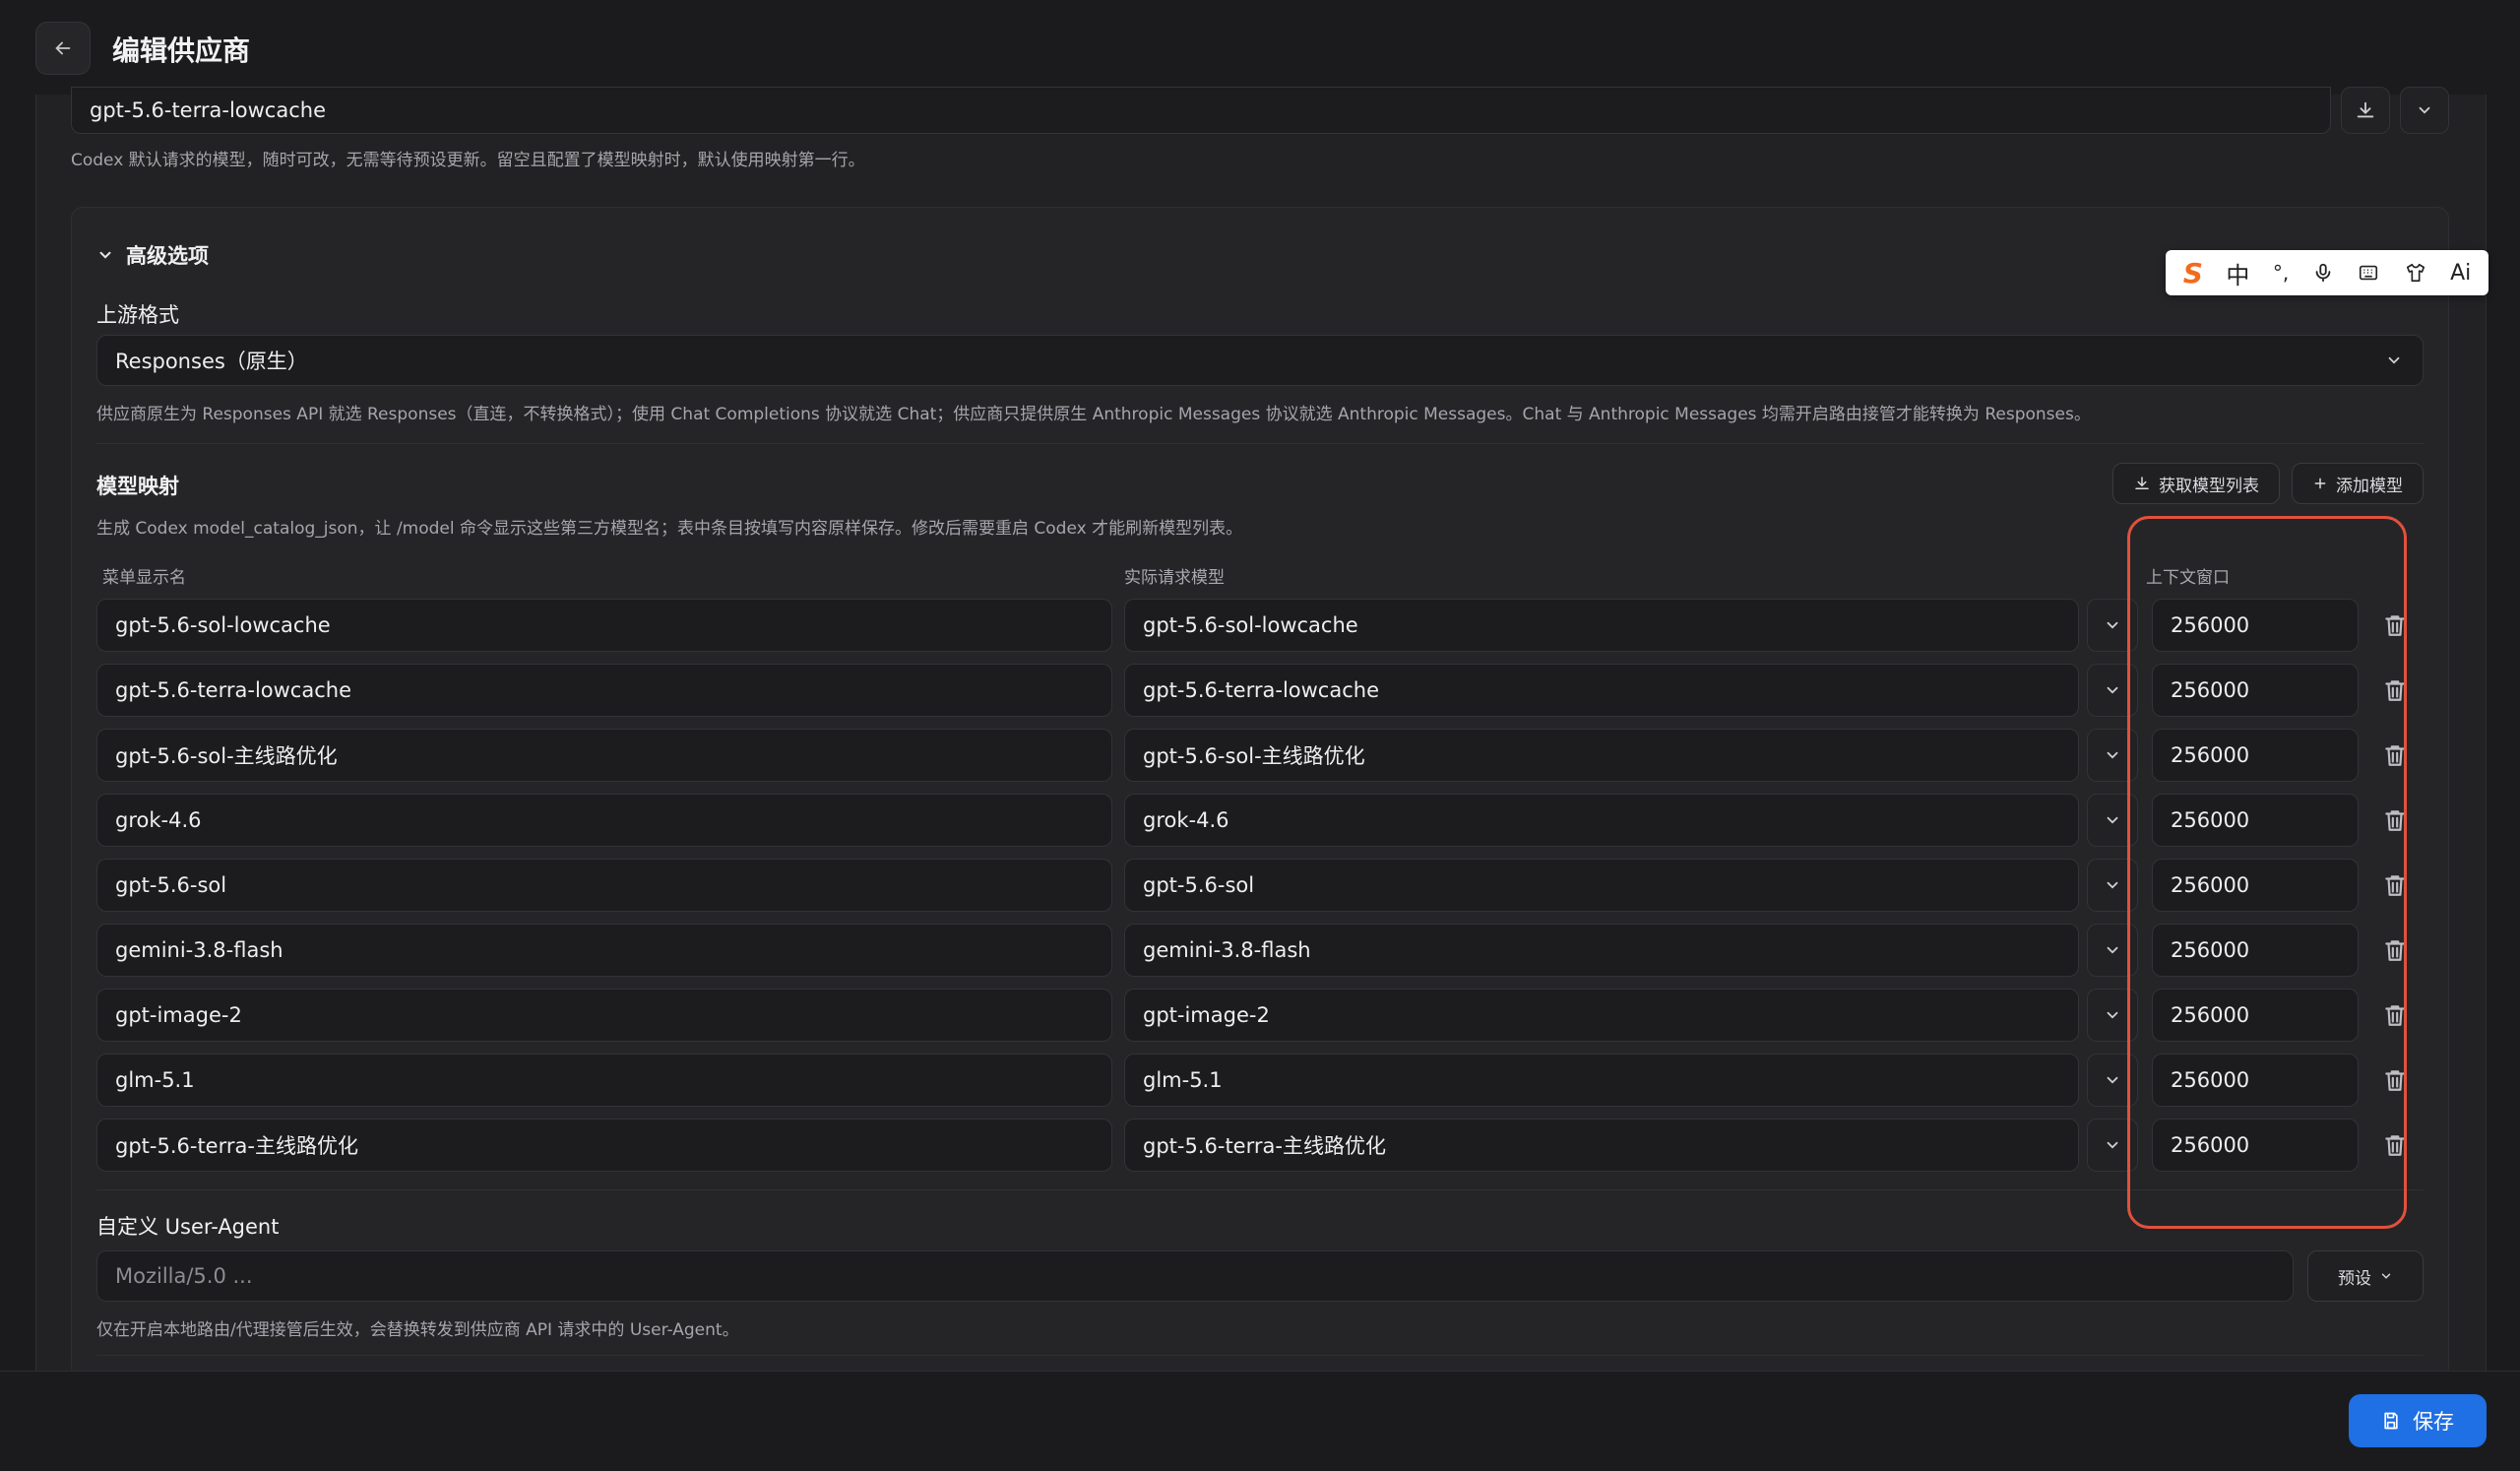 This screenshot has width=2520, height=1471. Describe the element at coordinates (604, 950) in the screenshot. I see `display-name-input: gemini-3.8-flash` at that location.